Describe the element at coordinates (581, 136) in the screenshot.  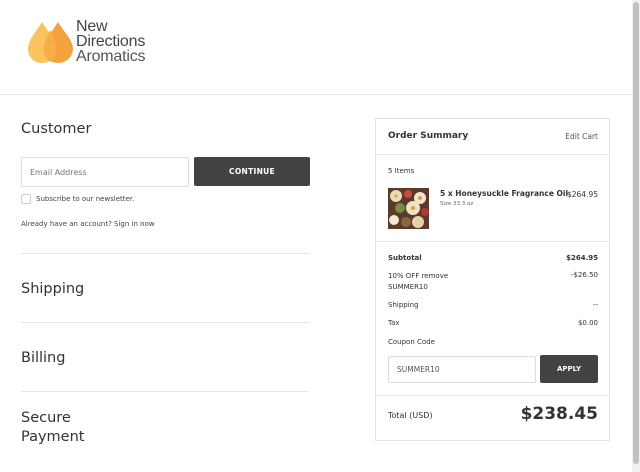
I see `edit-cart-link: Edit Cart` at that location.